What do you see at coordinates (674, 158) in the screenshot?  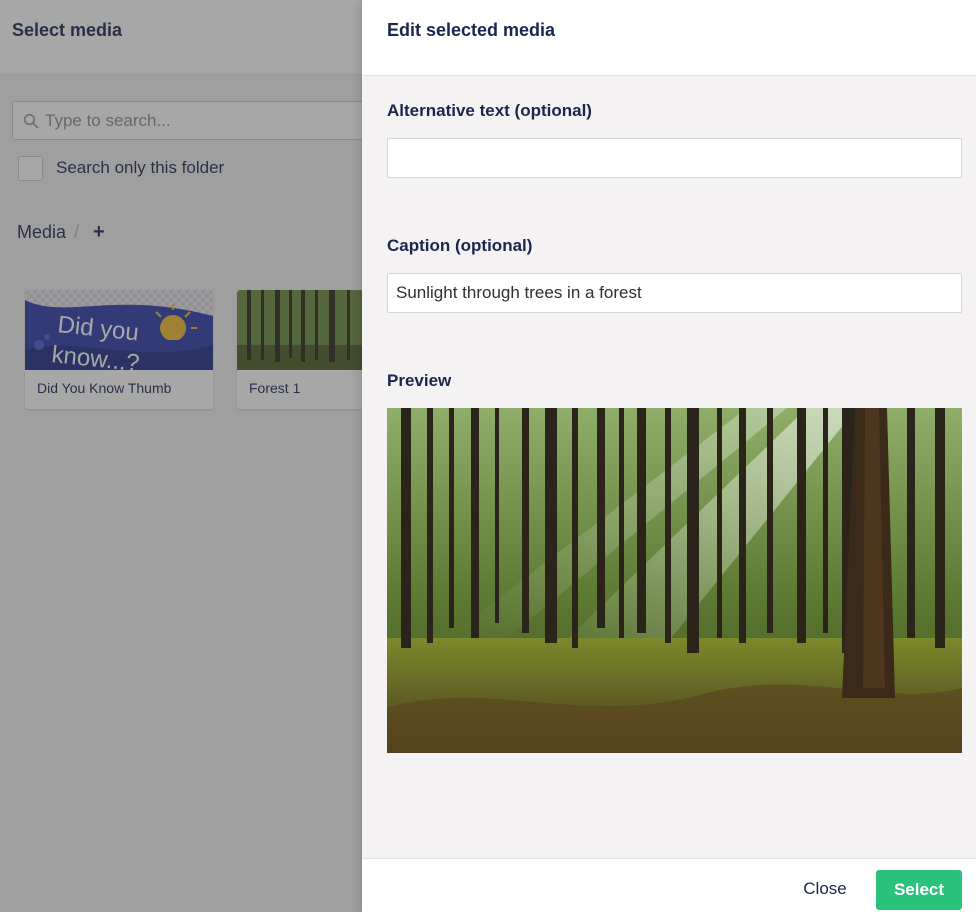 I see `alt-text-input` at bounding box center [674, 158].